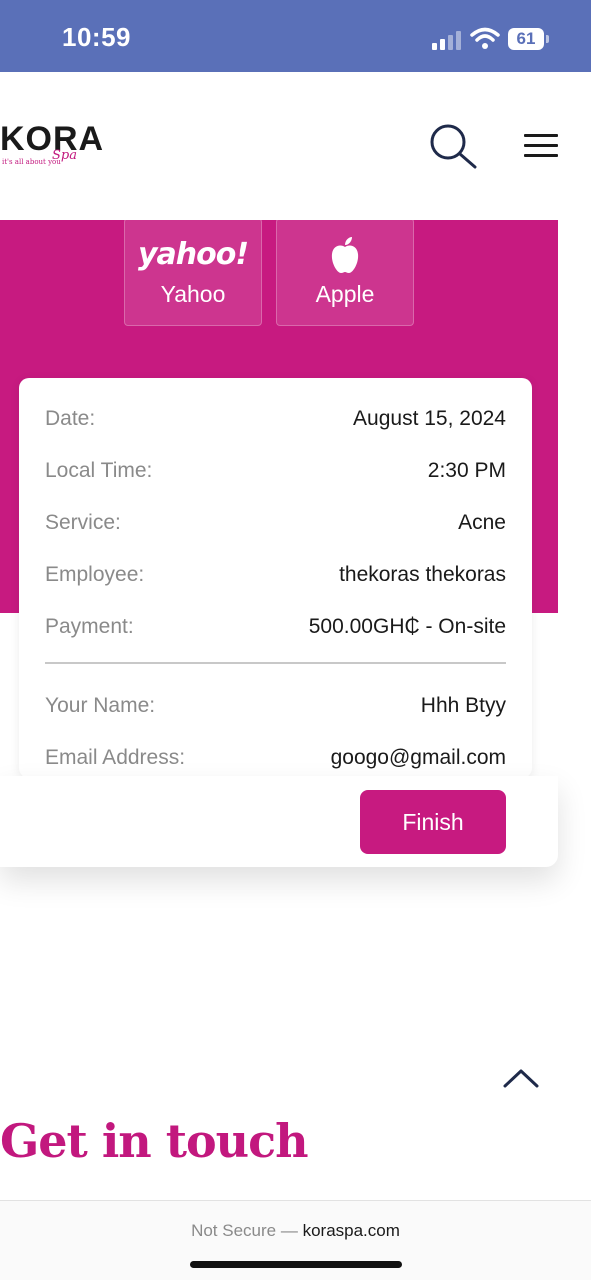 The width and height of the screenshot is (591, 1280). I want to click on row-label: Date:, so click(70, 418).